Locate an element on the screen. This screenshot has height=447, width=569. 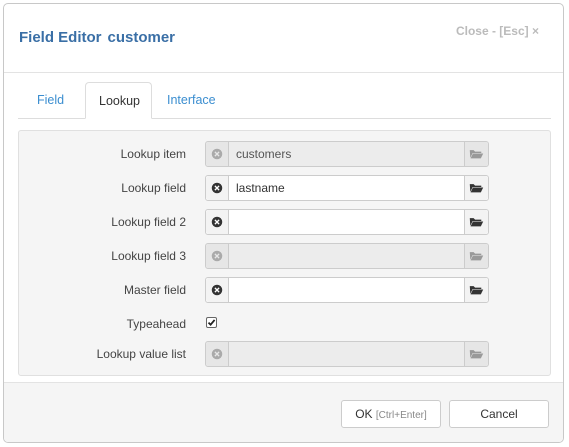
master-field-clear-button is located at coordinates (217, 290).